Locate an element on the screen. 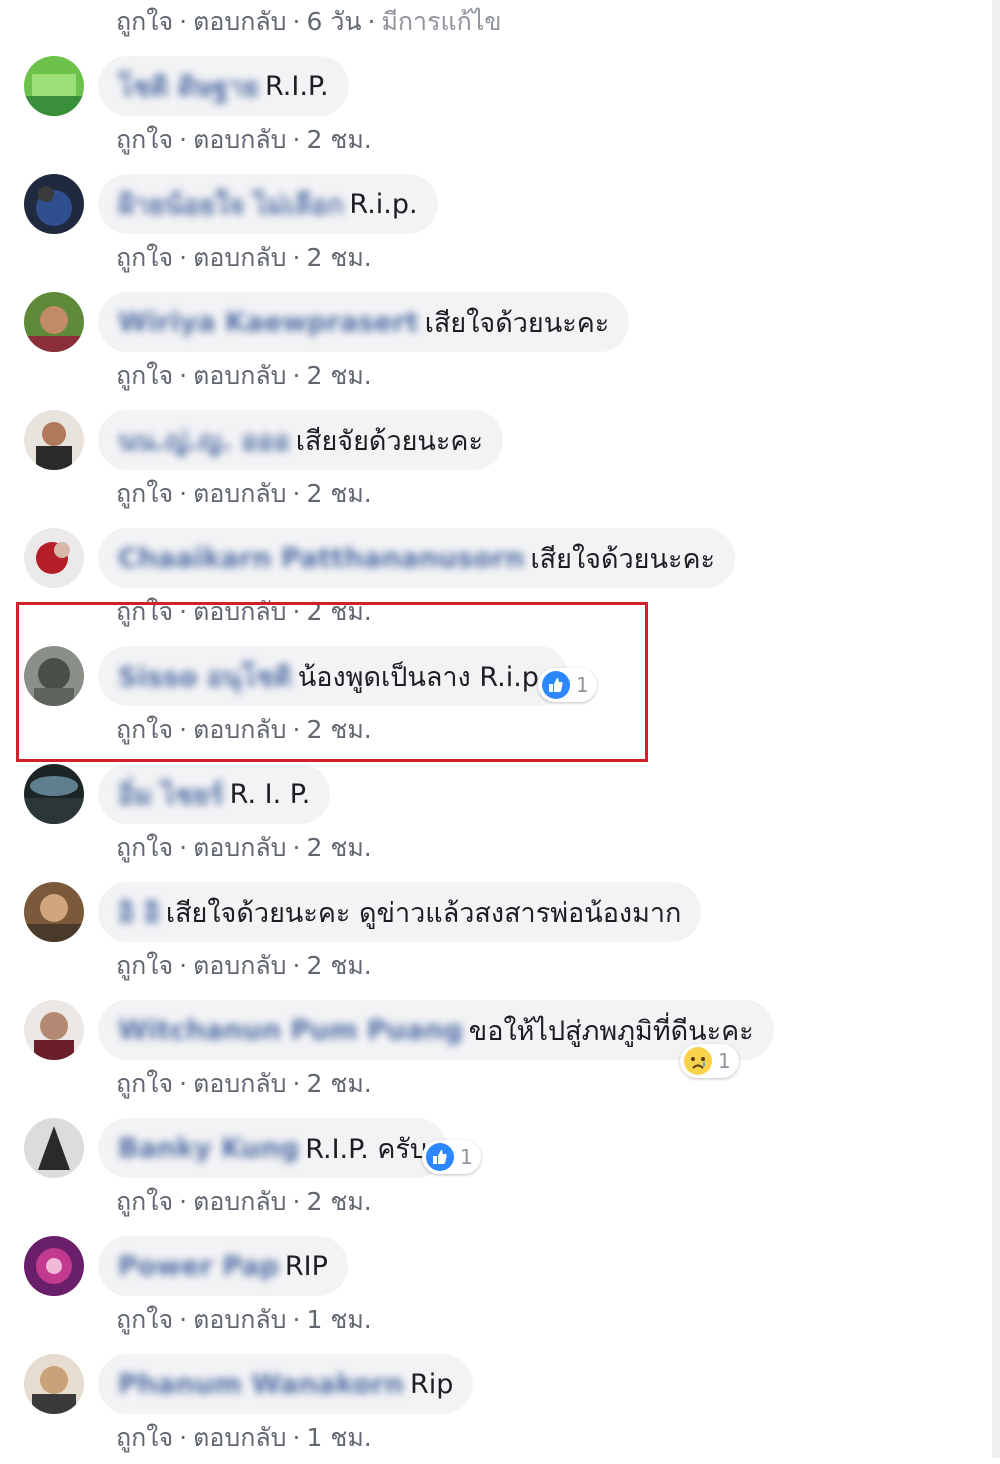 The width and height of the screenshot is (1000, 1464). comment-text: RIP is located at coordinates (306, 1266).